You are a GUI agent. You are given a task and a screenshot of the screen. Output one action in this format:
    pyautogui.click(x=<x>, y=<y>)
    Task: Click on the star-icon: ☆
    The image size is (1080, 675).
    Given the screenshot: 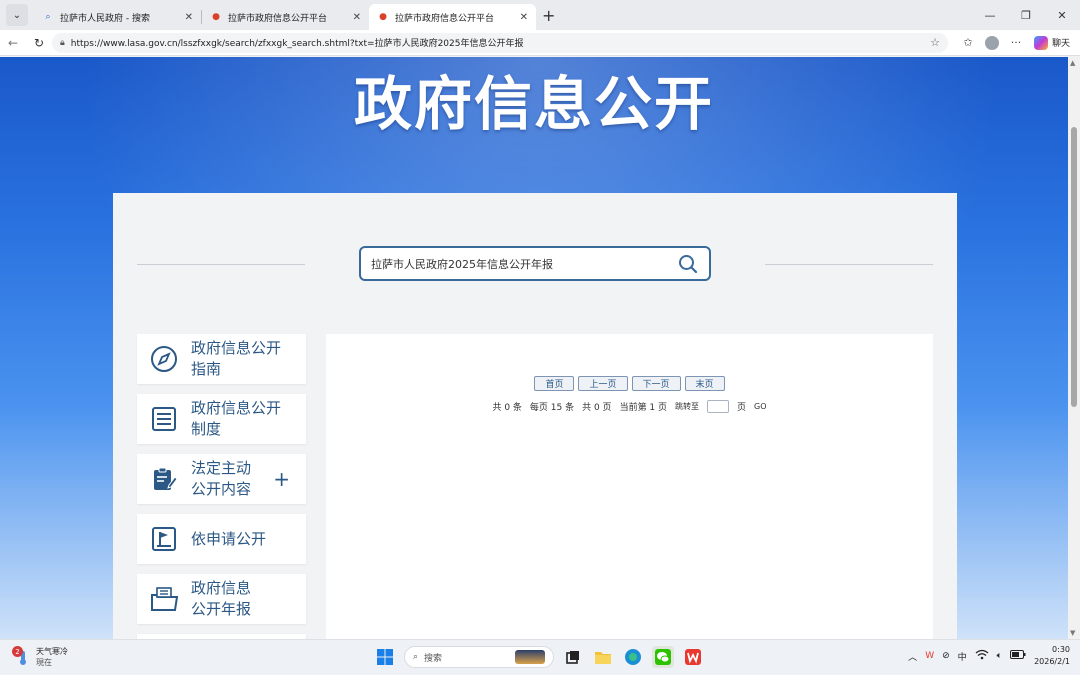 What is the action you would take?
    pyautogui.click(x=935, y=42)
    